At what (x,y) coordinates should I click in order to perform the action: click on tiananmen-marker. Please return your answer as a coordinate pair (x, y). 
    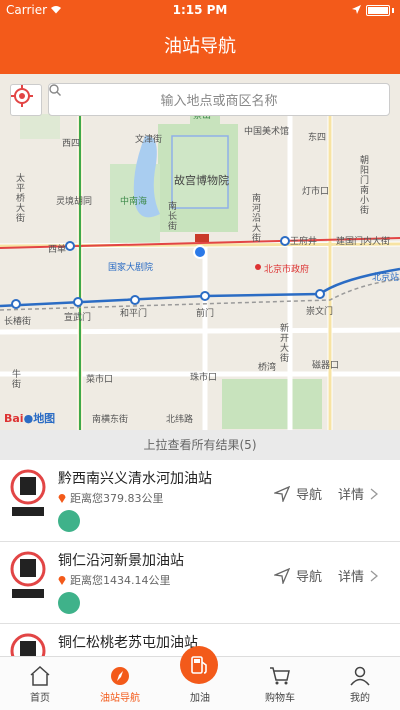
    Looking at the image, I should click on (202, 238).